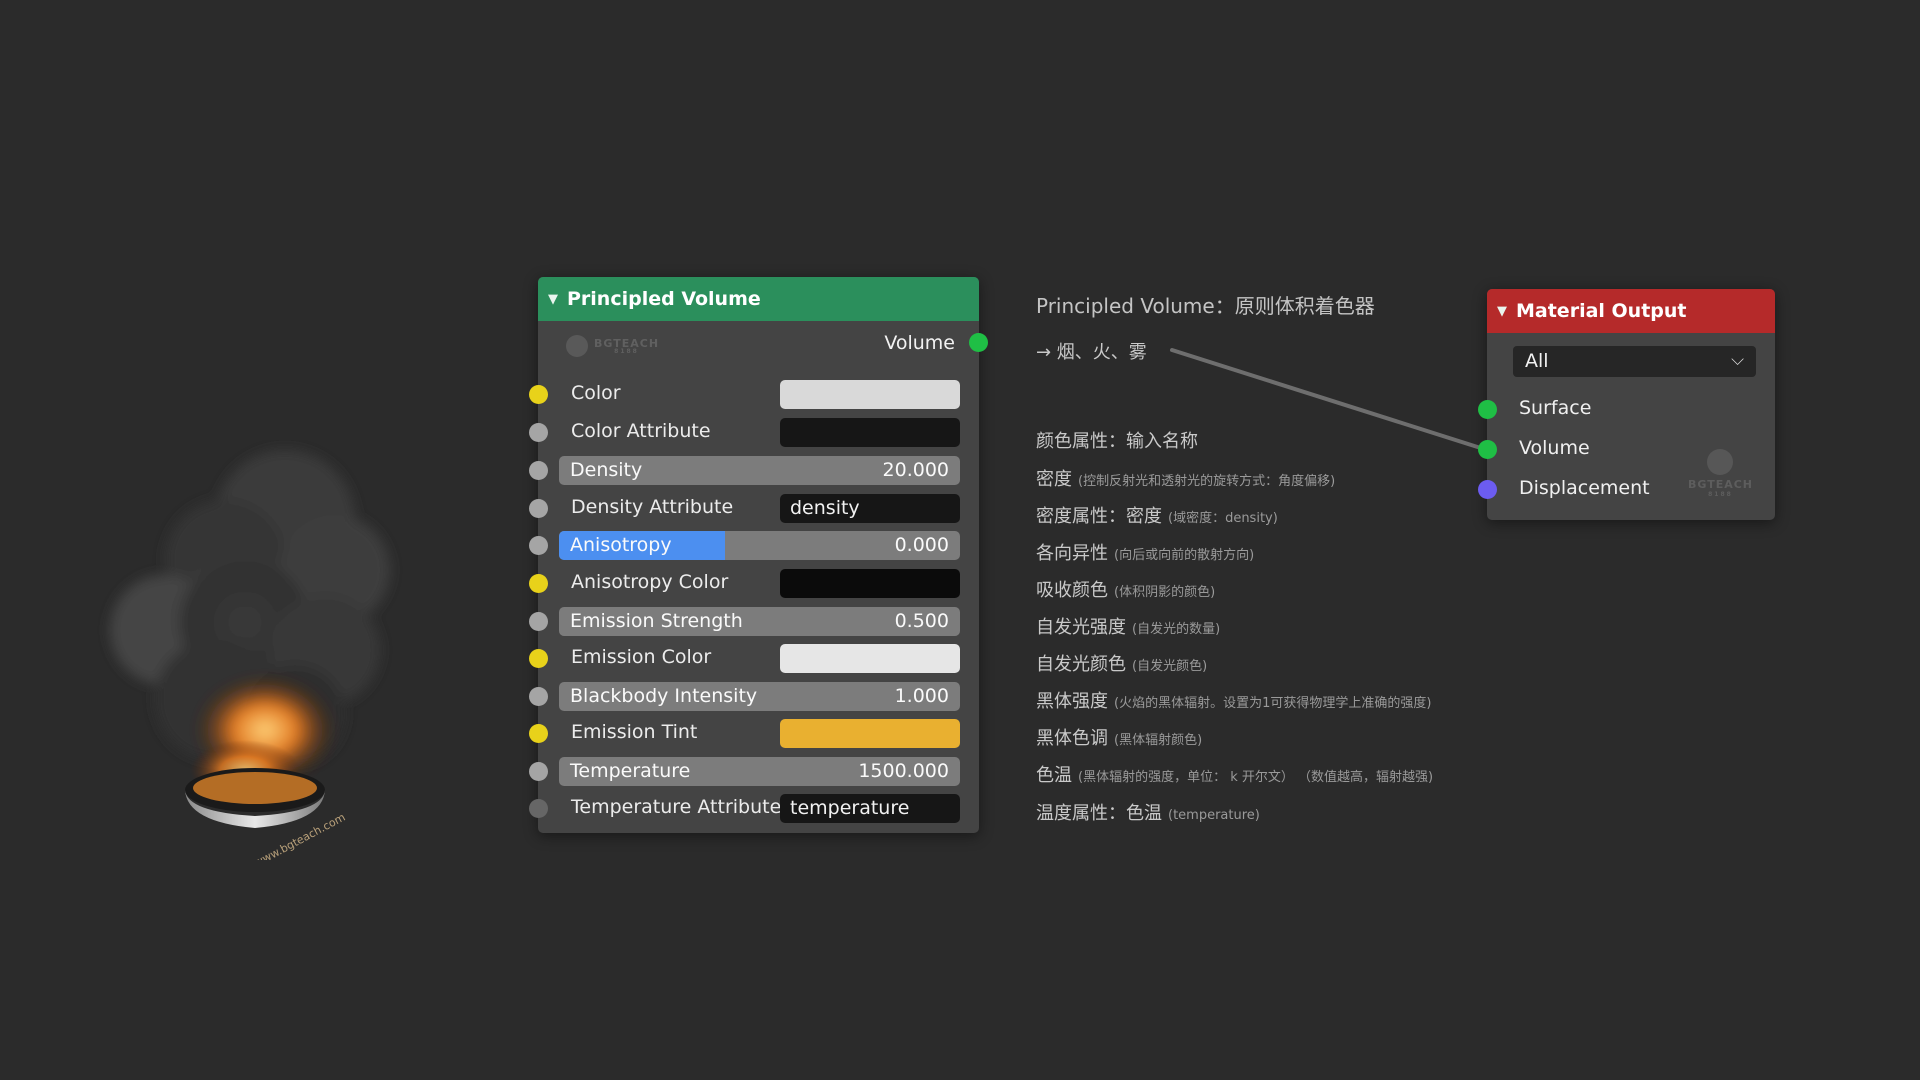  Describe the element at coordinates (921, 621) in the screenshot. I see `slider-value: 0.500` at that location.